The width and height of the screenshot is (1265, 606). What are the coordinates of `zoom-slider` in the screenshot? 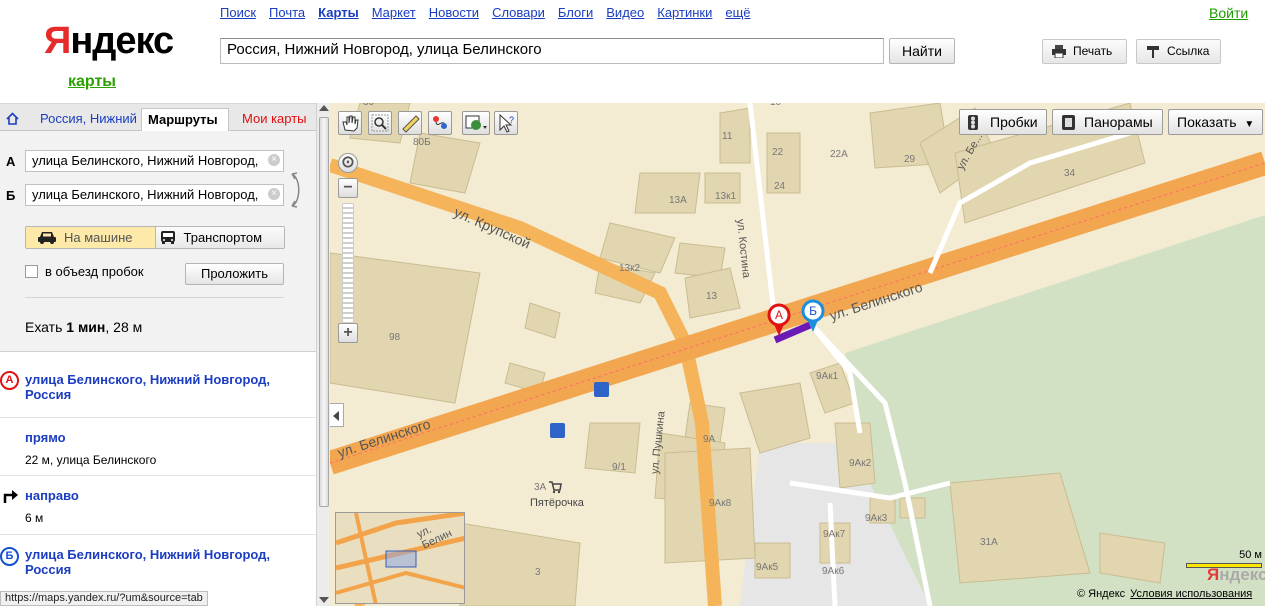 It's located at (348, 265).